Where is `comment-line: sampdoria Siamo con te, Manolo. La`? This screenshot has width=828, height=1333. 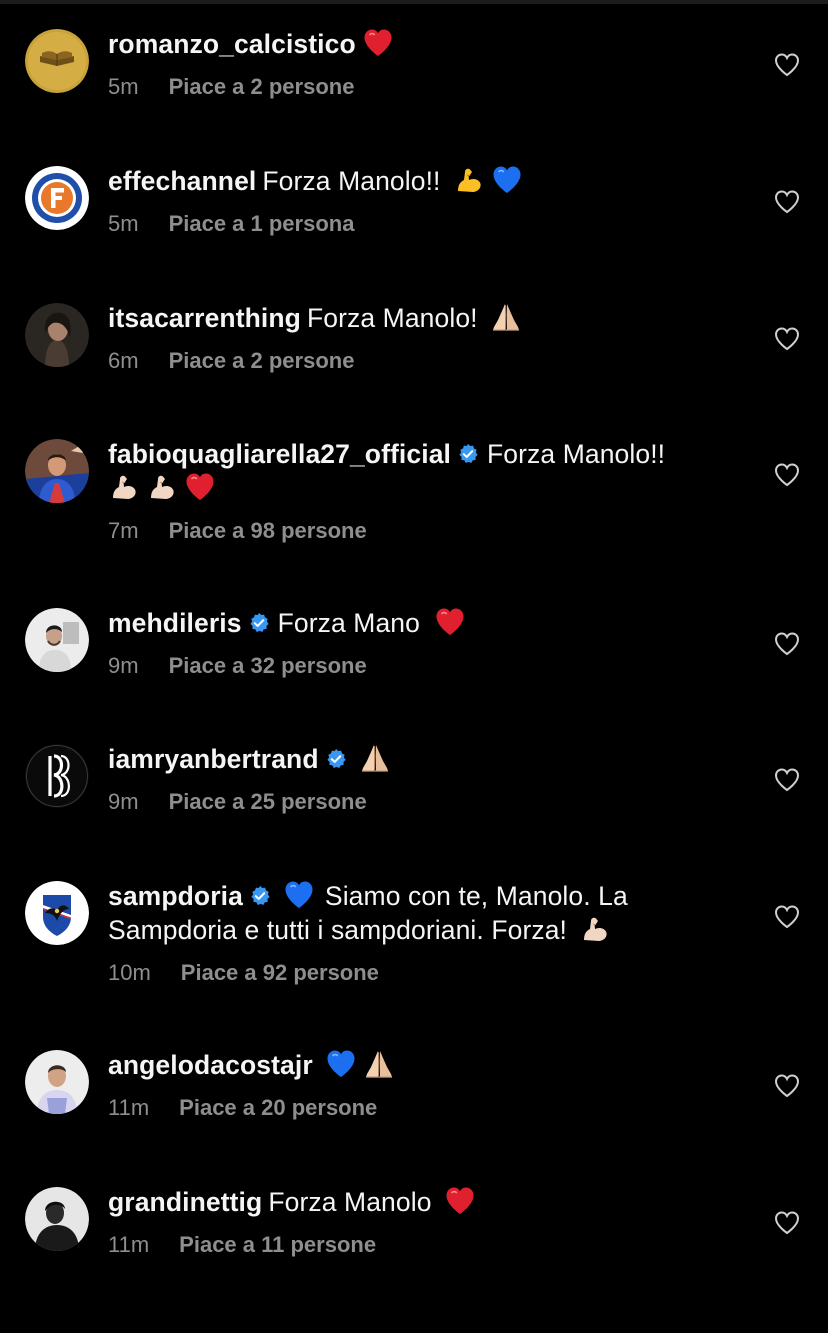
comment-line: sampdoria Siamo con te, Manolo. La is located at coordinates (423, 896).